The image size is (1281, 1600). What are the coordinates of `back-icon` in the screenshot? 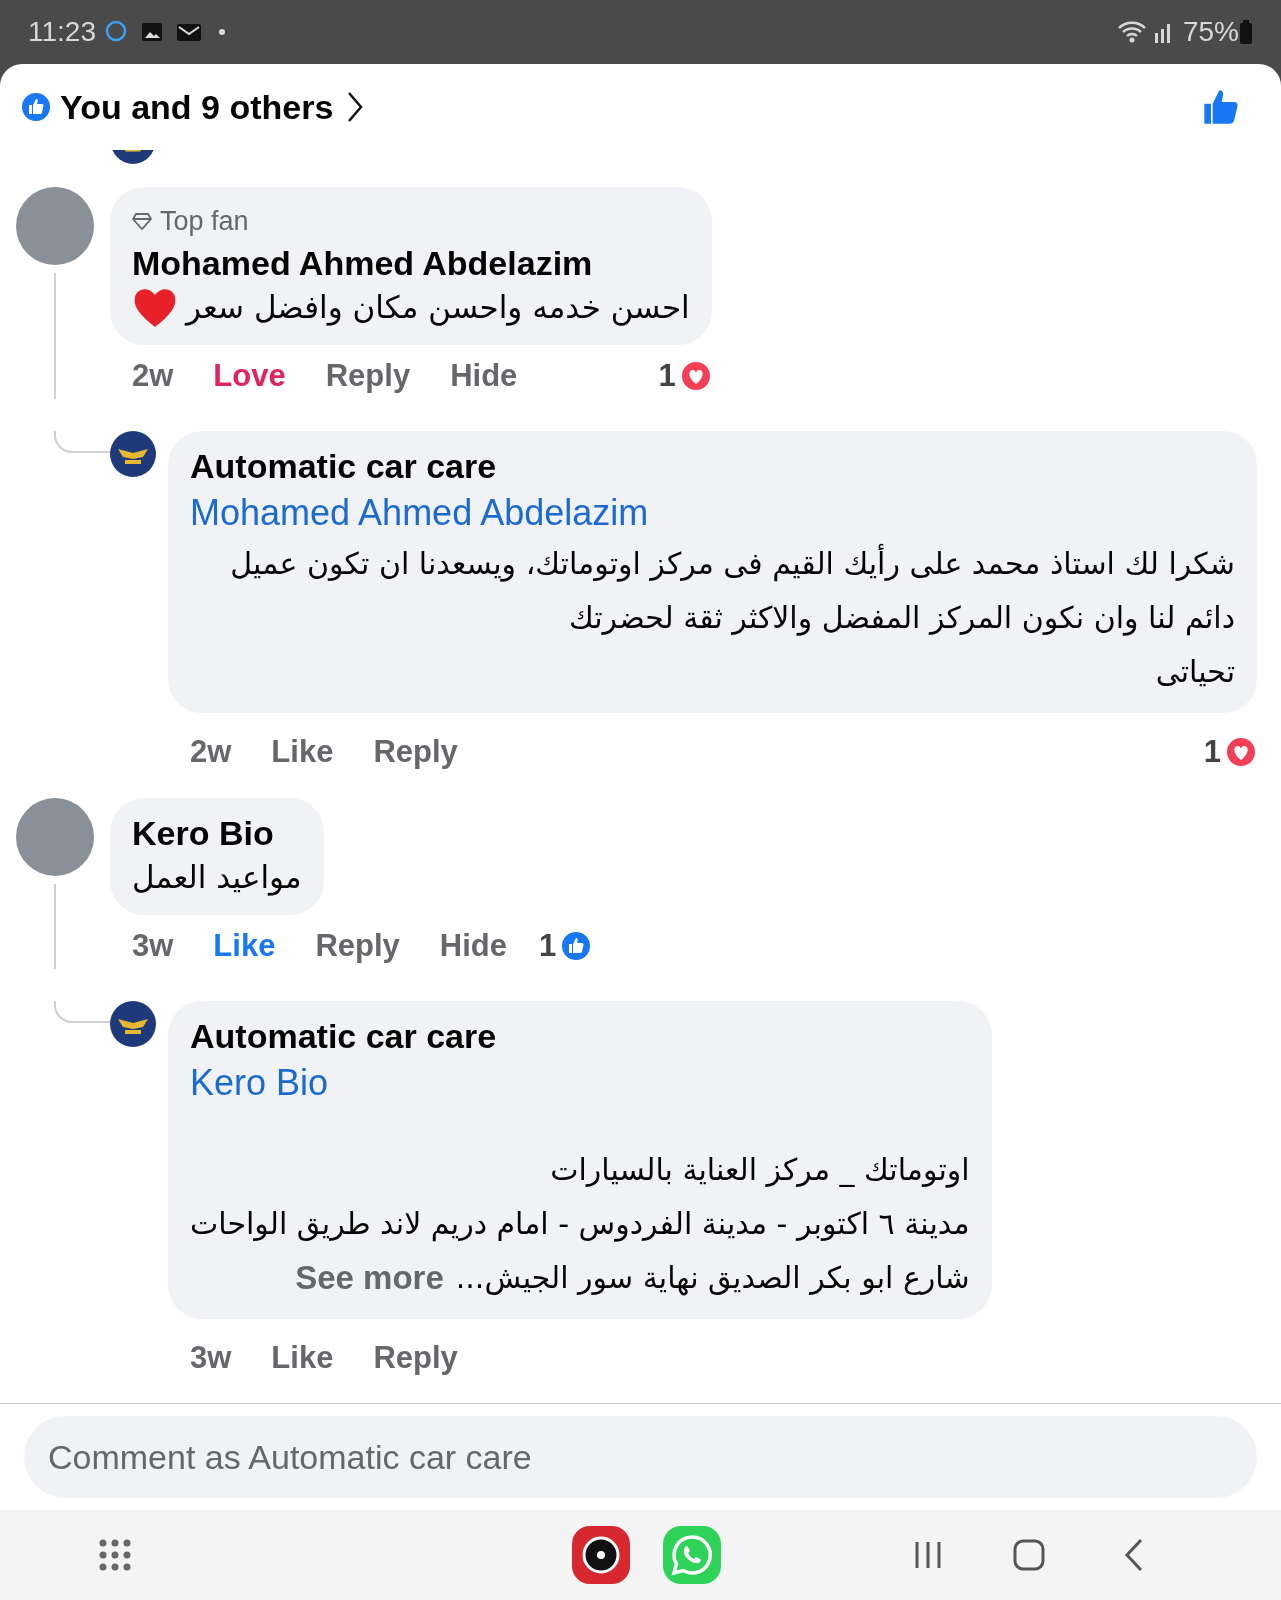 It's located at (1134, 1555).